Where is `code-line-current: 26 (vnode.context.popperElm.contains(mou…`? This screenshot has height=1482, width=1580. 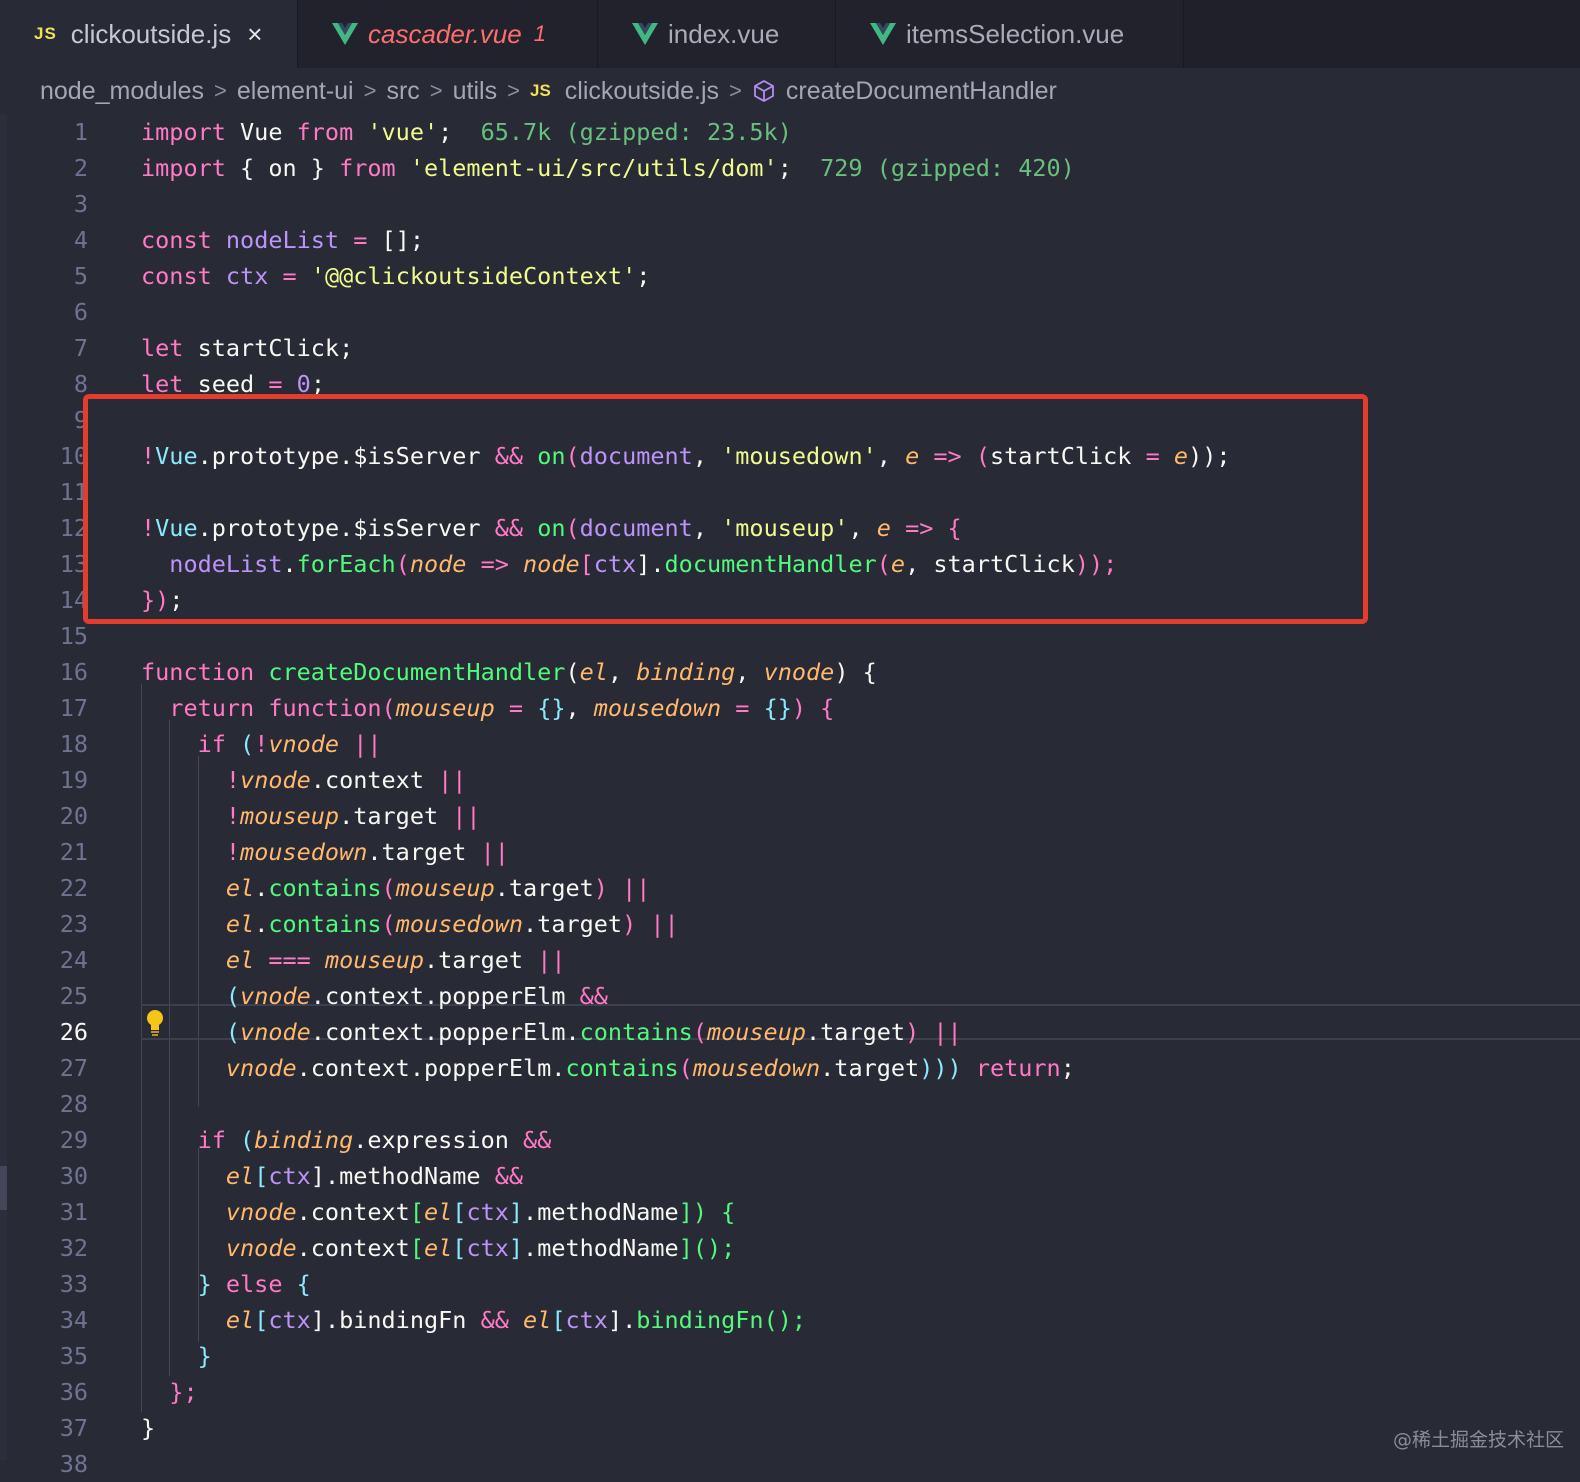 code-line-current: 26 (vnode.context.popperElm.contains(mou… is located at coordinates (790, 1032).